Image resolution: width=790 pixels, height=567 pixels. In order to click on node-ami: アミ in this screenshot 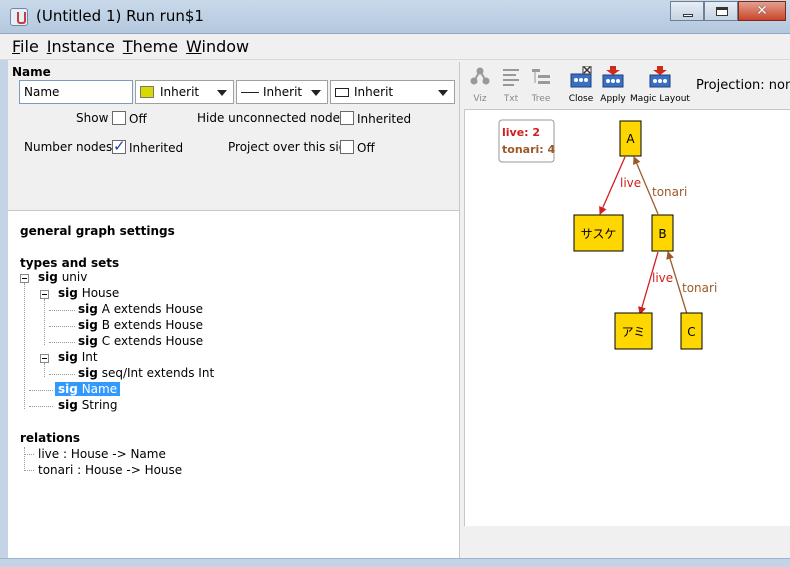, I will do `click(633, 331)`.